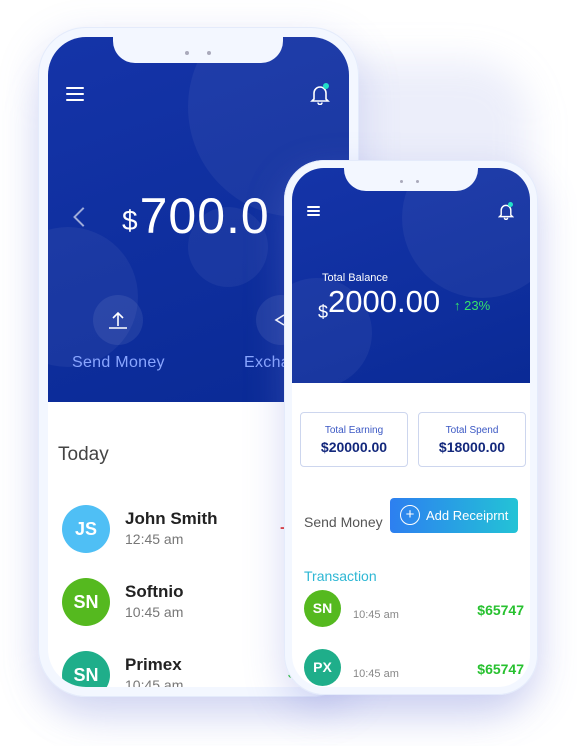  Describe the element at coordinates (411, 275) in the screenshot. I see `balance-hero: Total Balance $2000.00 ↑ 23%` at that location.